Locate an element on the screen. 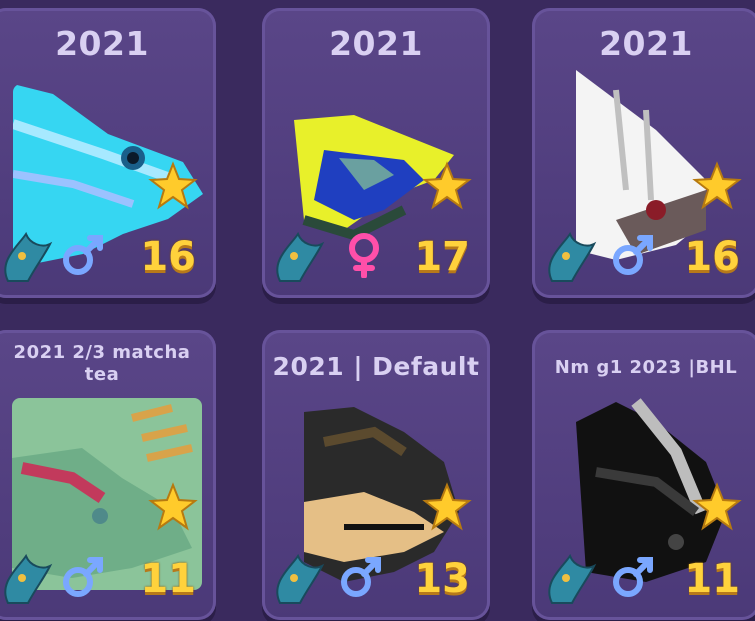  pet-card: 2021 | Default 13 is located at coordinates (376, 475).